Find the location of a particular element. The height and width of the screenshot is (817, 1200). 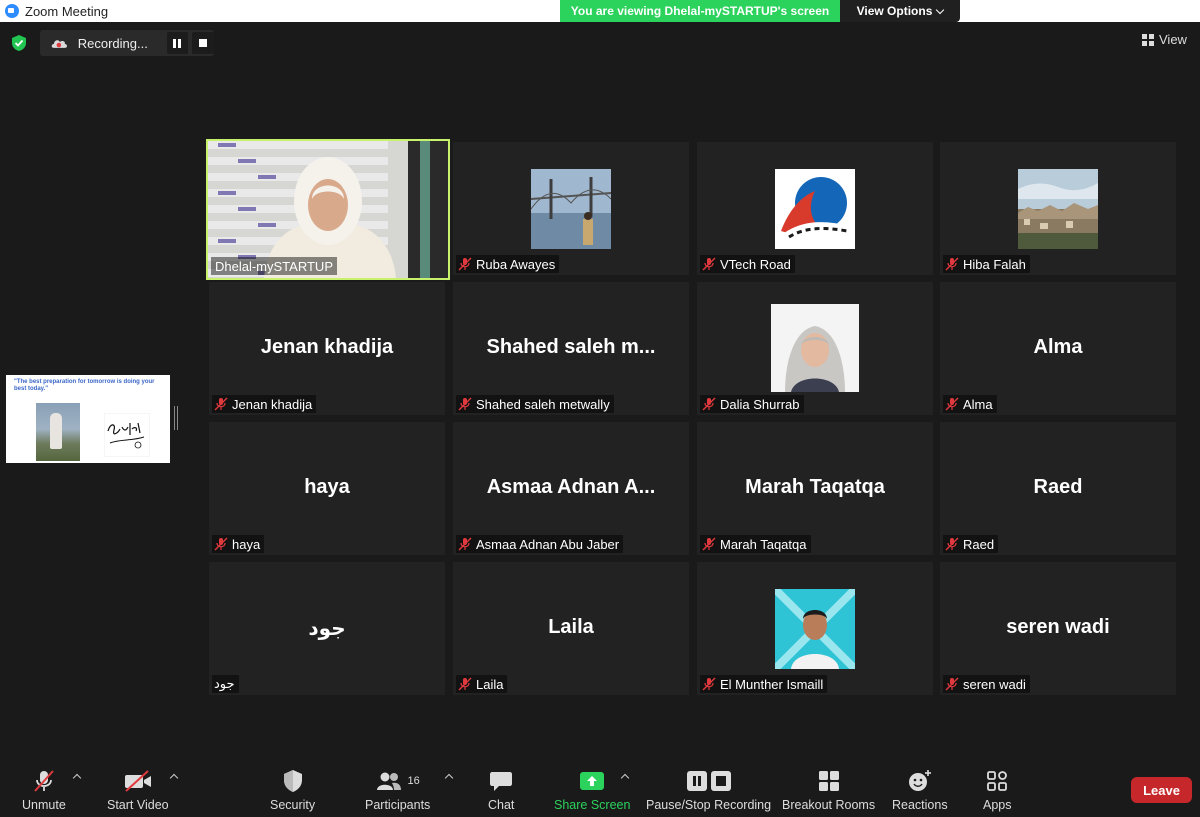

participant-tile: Marah Taqatqa Marah Taqatqa is located at coordinates (815, 488).